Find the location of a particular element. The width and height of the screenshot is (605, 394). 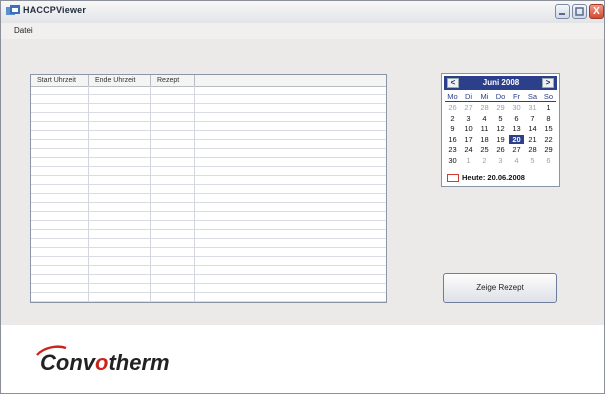

weekday-label: Di is located at coordinates (468, 96).